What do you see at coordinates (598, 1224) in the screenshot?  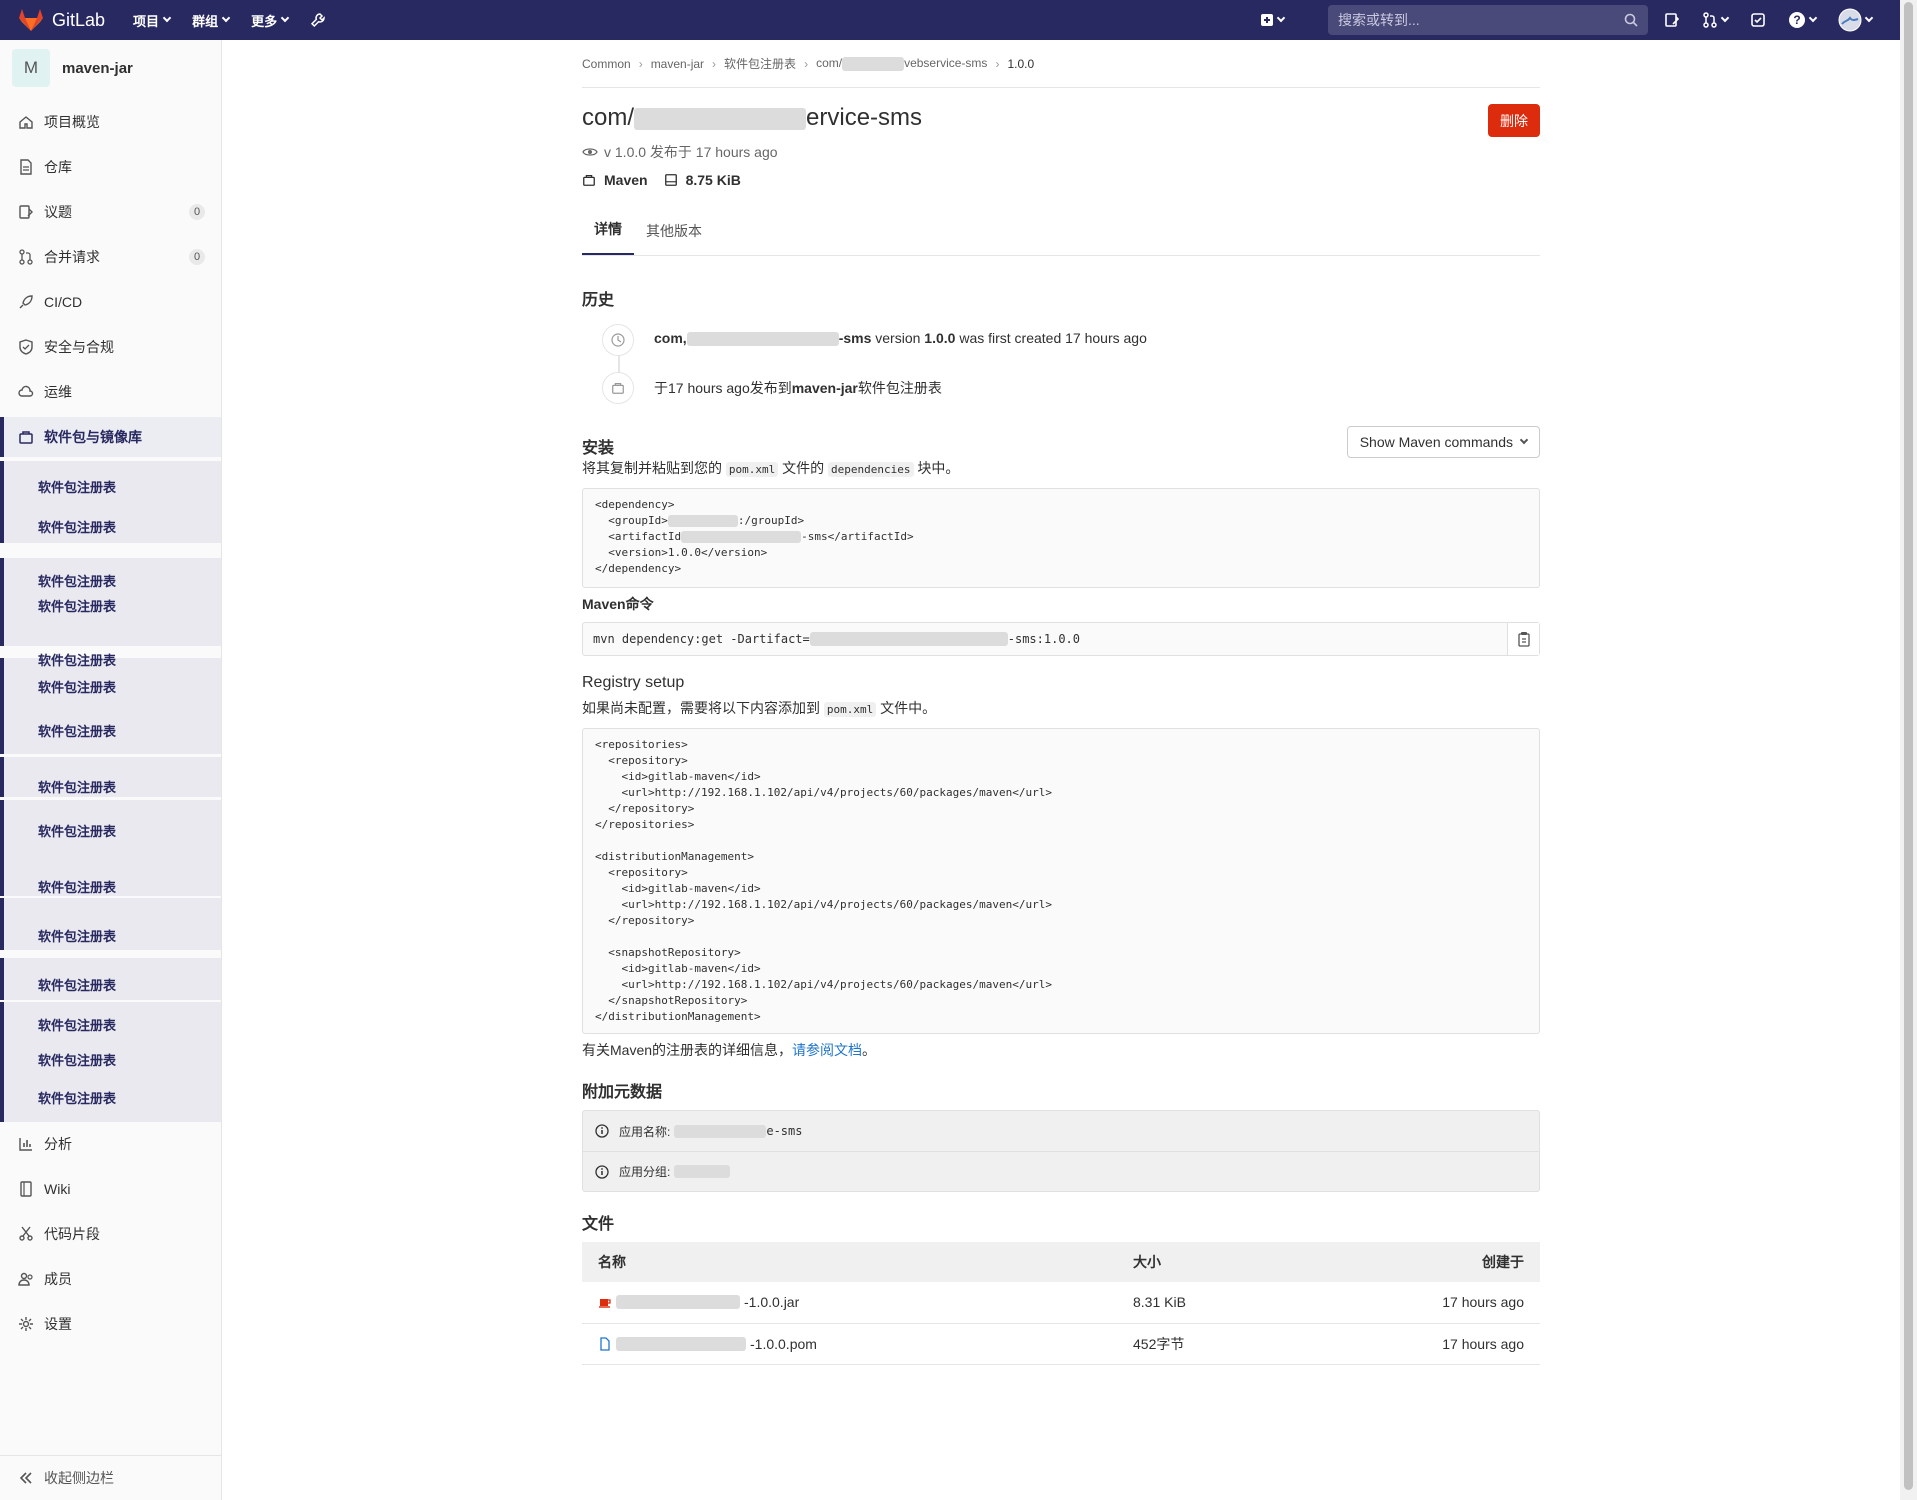 I see `files-heading: 文件` at bounding box center [598, 1224].